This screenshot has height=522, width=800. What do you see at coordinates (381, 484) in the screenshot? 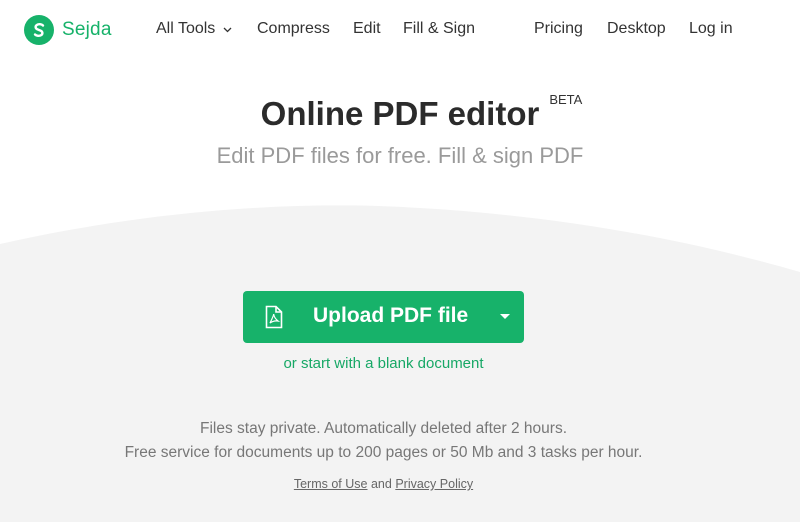
I see `legal-and: and` at bounding box center [381, 484].